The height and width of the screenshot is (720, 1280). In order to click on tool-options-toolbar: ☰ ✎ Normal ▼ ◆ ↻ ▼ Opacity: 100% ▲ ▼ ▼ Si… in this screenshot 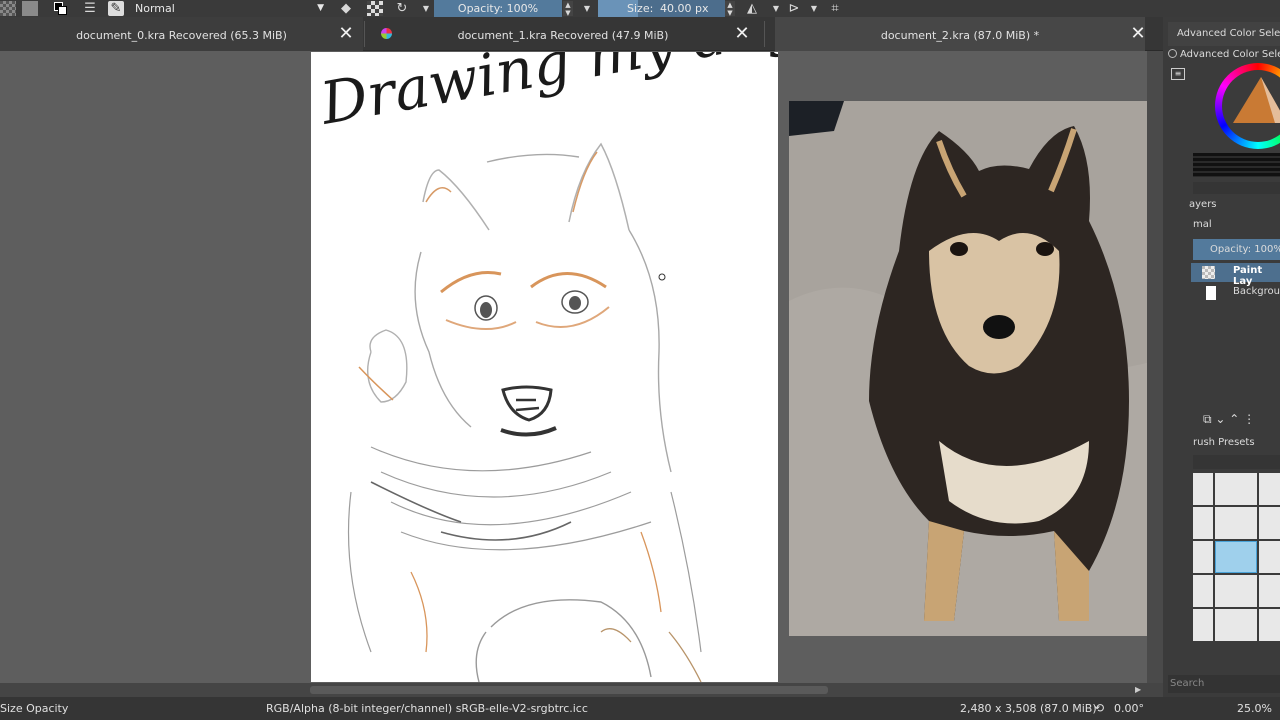, I will do `click(640, 8)`.